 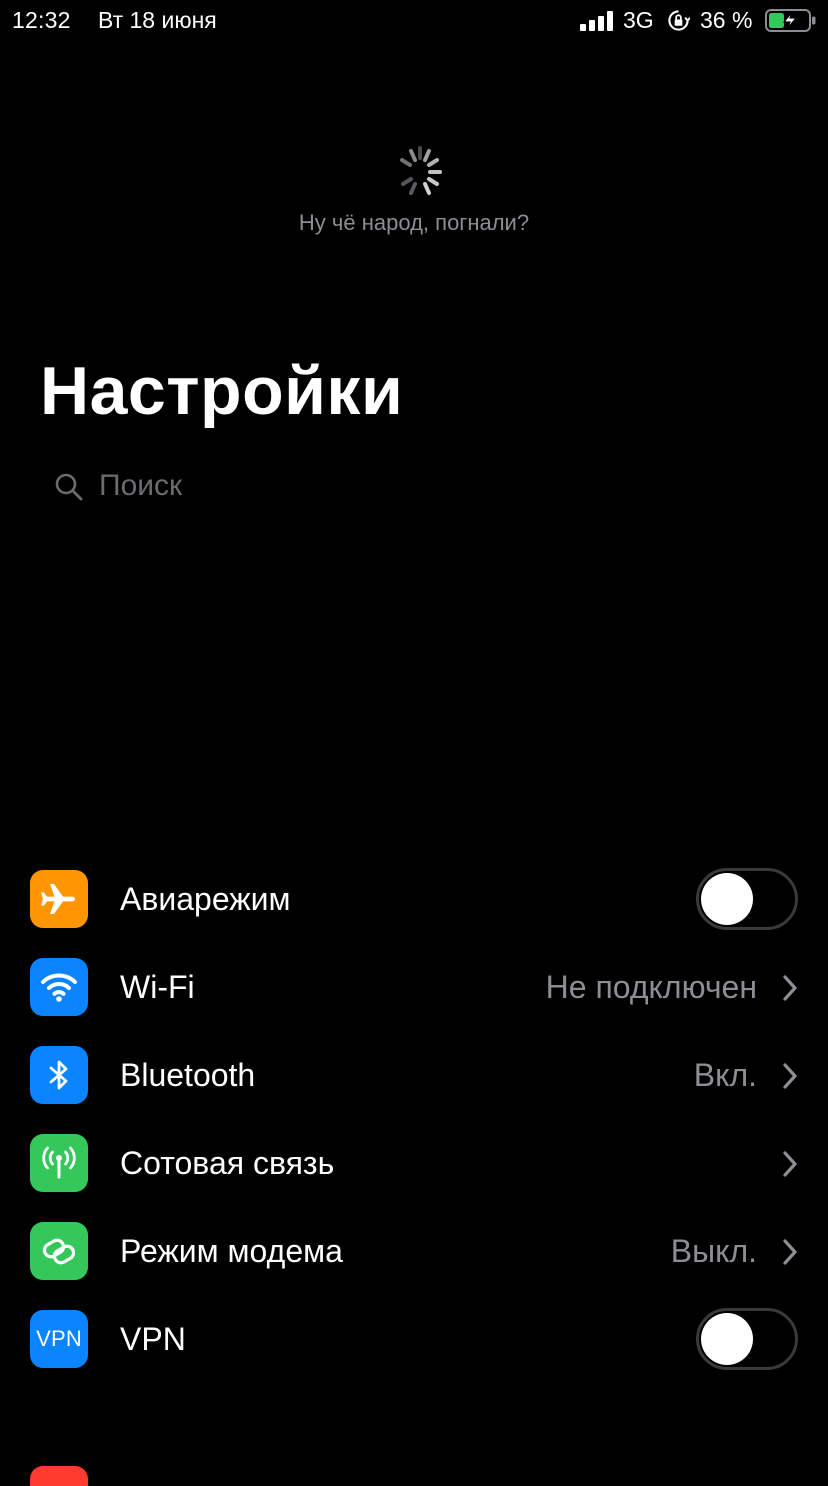 I want to click on settings-row-bluetooth: Bluetooth Вкл., so click(x=414, y=1076).